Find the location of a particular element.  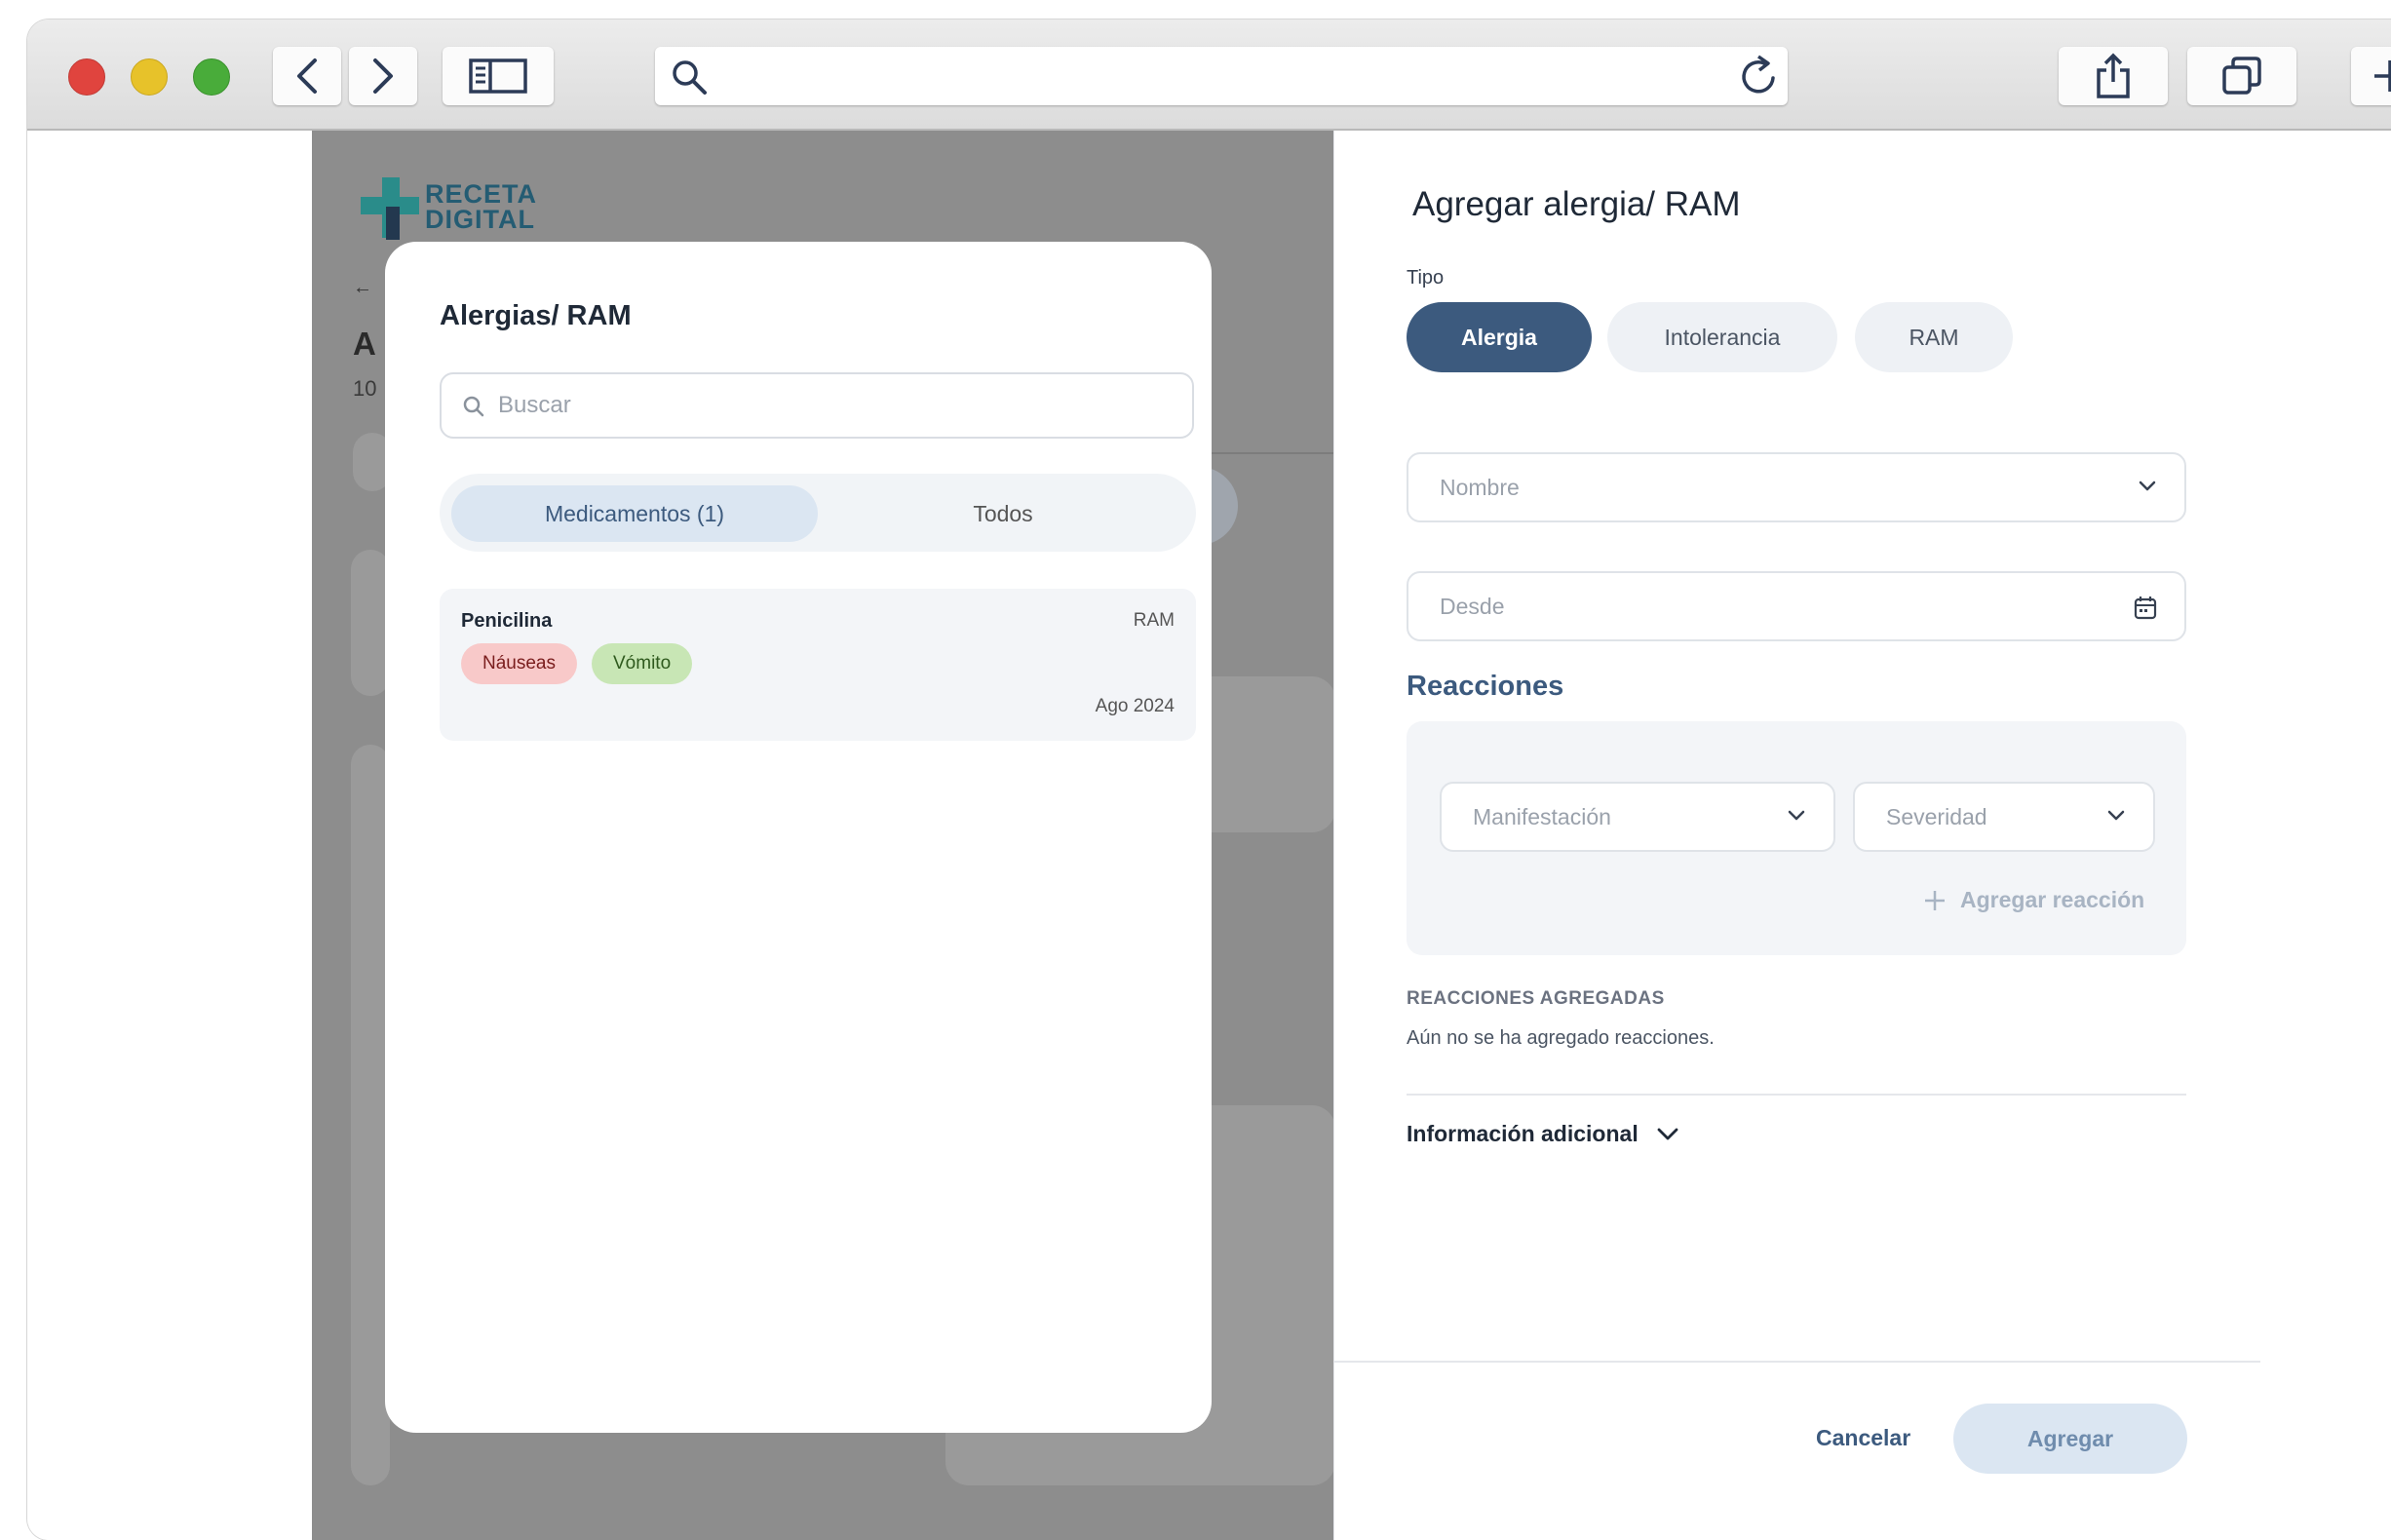

share-icon is located at coordinates (2113, 76).